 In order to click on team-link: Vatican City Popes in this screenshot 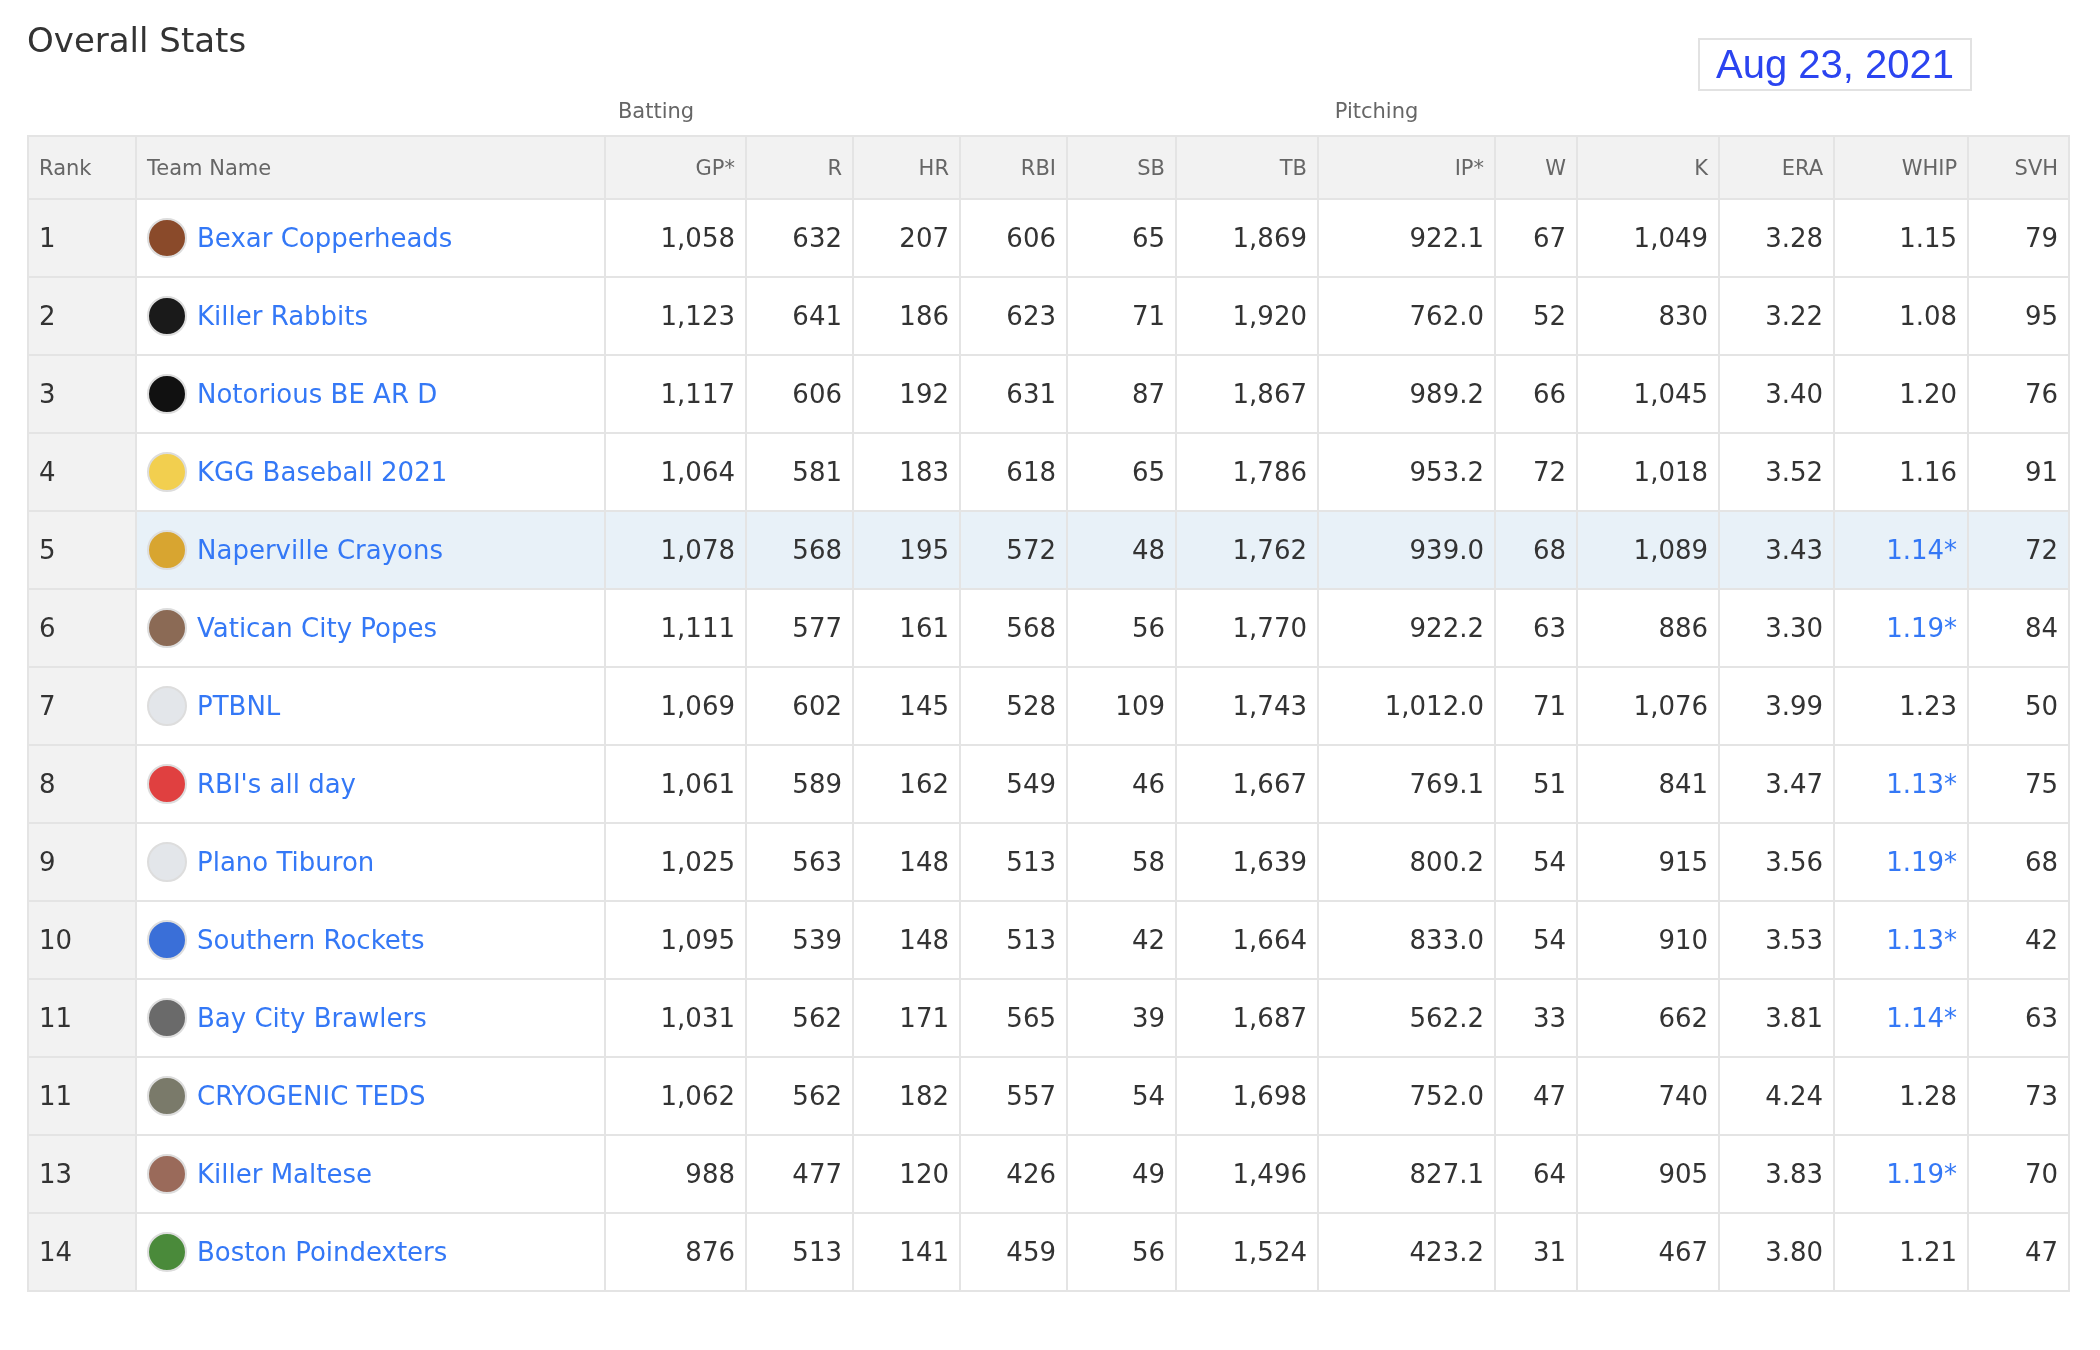, I will do `click(317, 628)`.